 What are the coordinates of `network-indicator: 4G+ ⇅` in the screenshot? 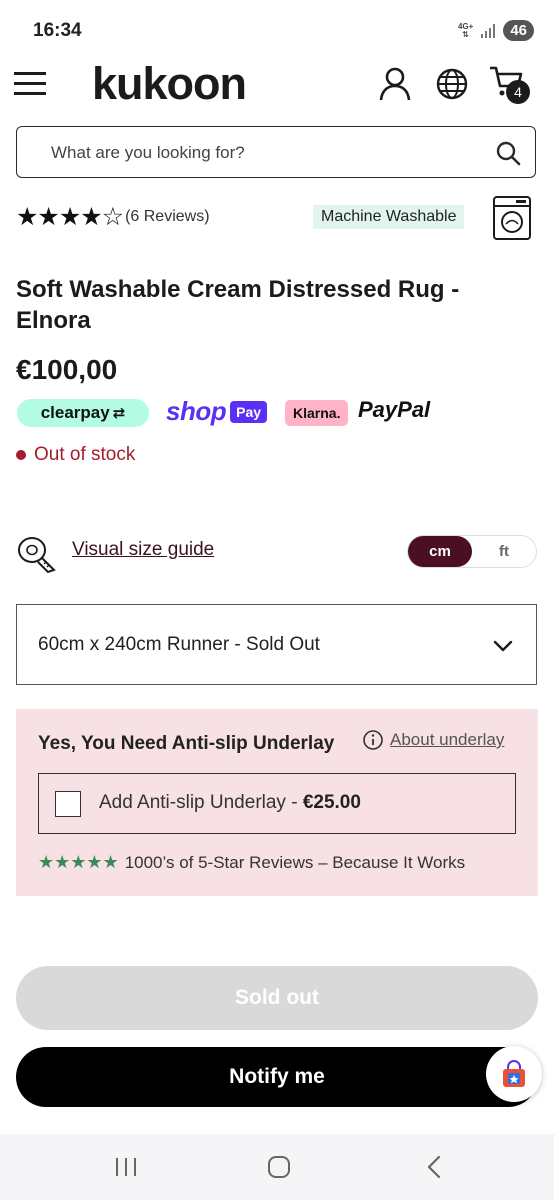 It's located at (465, 30).